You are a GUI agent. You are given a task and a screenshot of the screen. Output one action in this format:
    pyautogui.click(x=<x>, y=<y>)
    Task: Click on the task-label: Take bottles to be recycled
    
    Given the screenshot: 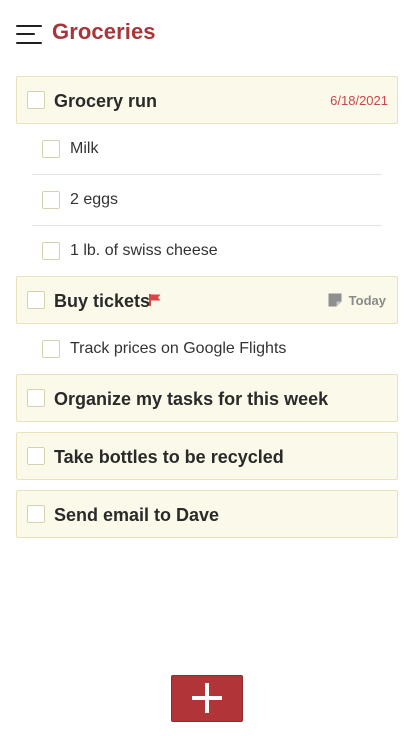 What is the action you would take?
    pyautogui.click(x=169, y=457)
    